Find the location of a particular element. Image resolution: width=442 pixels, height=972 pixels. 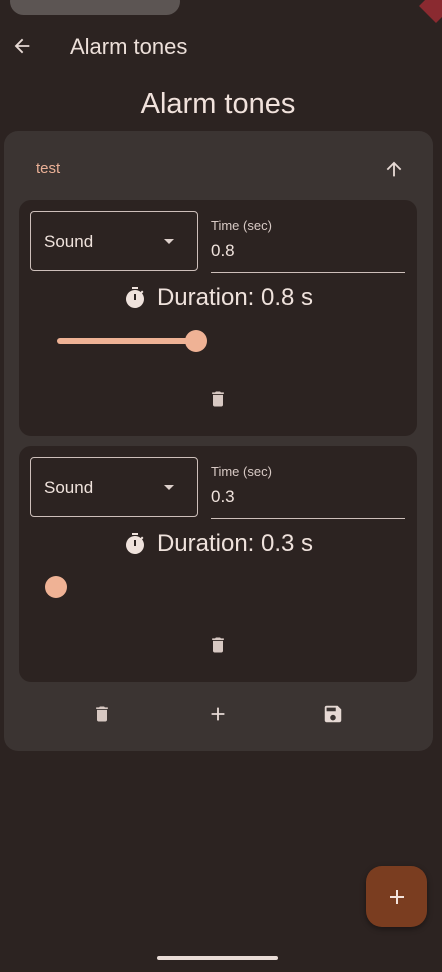

duration-row: Duration: 0.3 s is located at coordinates (218, 544).